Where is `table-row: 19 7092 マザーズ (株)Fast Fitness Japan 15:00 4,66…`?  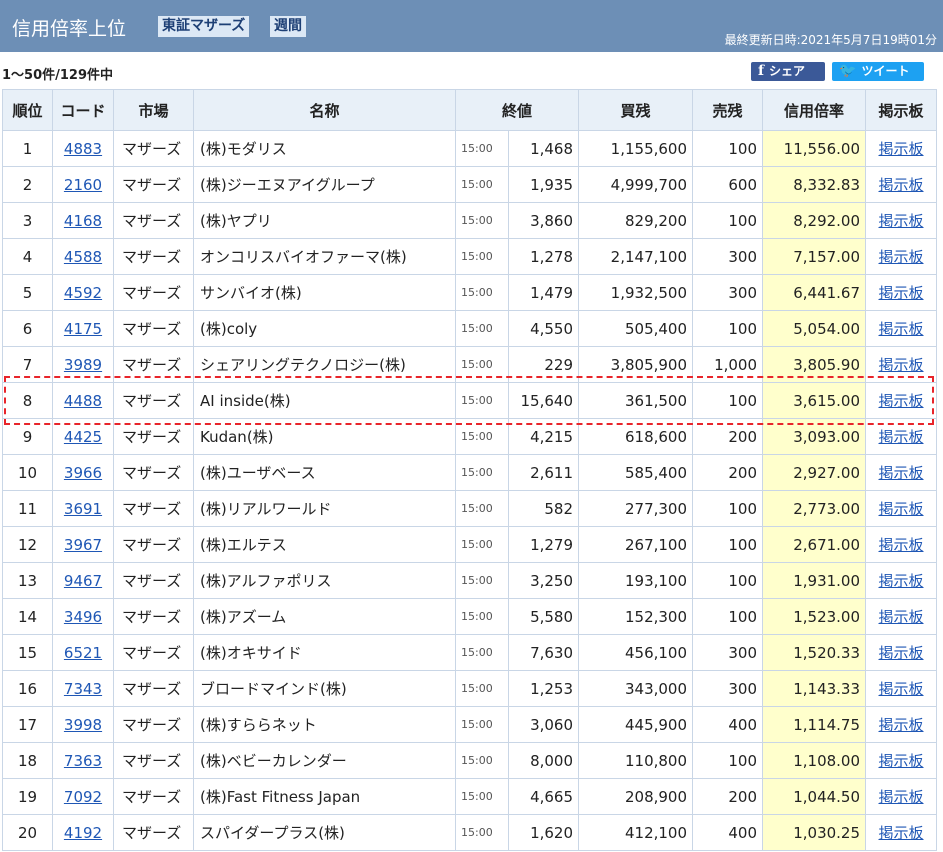
table-row: 19 7092 マザーズ (株)Fast Fitness Japan 15:00 4,66… is located at coordinates (470, 796).